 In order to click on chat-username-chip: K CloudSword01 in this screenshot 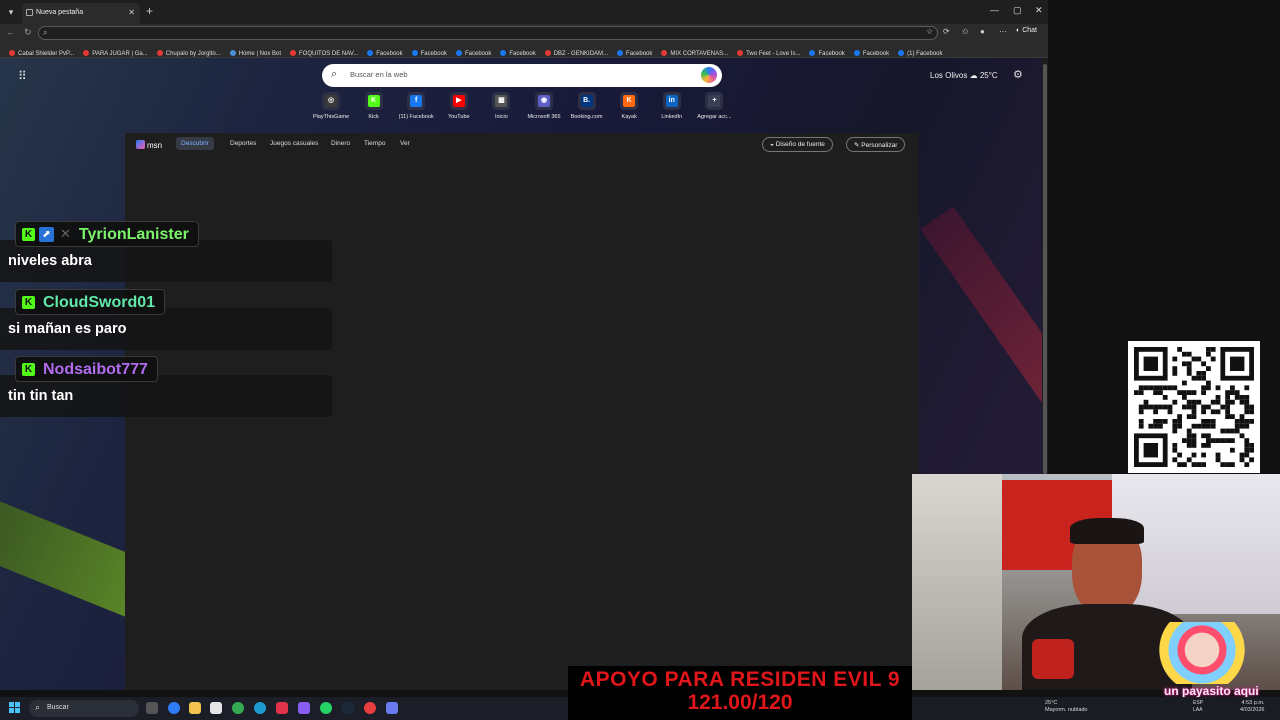, I will do `click(90, 301)`.